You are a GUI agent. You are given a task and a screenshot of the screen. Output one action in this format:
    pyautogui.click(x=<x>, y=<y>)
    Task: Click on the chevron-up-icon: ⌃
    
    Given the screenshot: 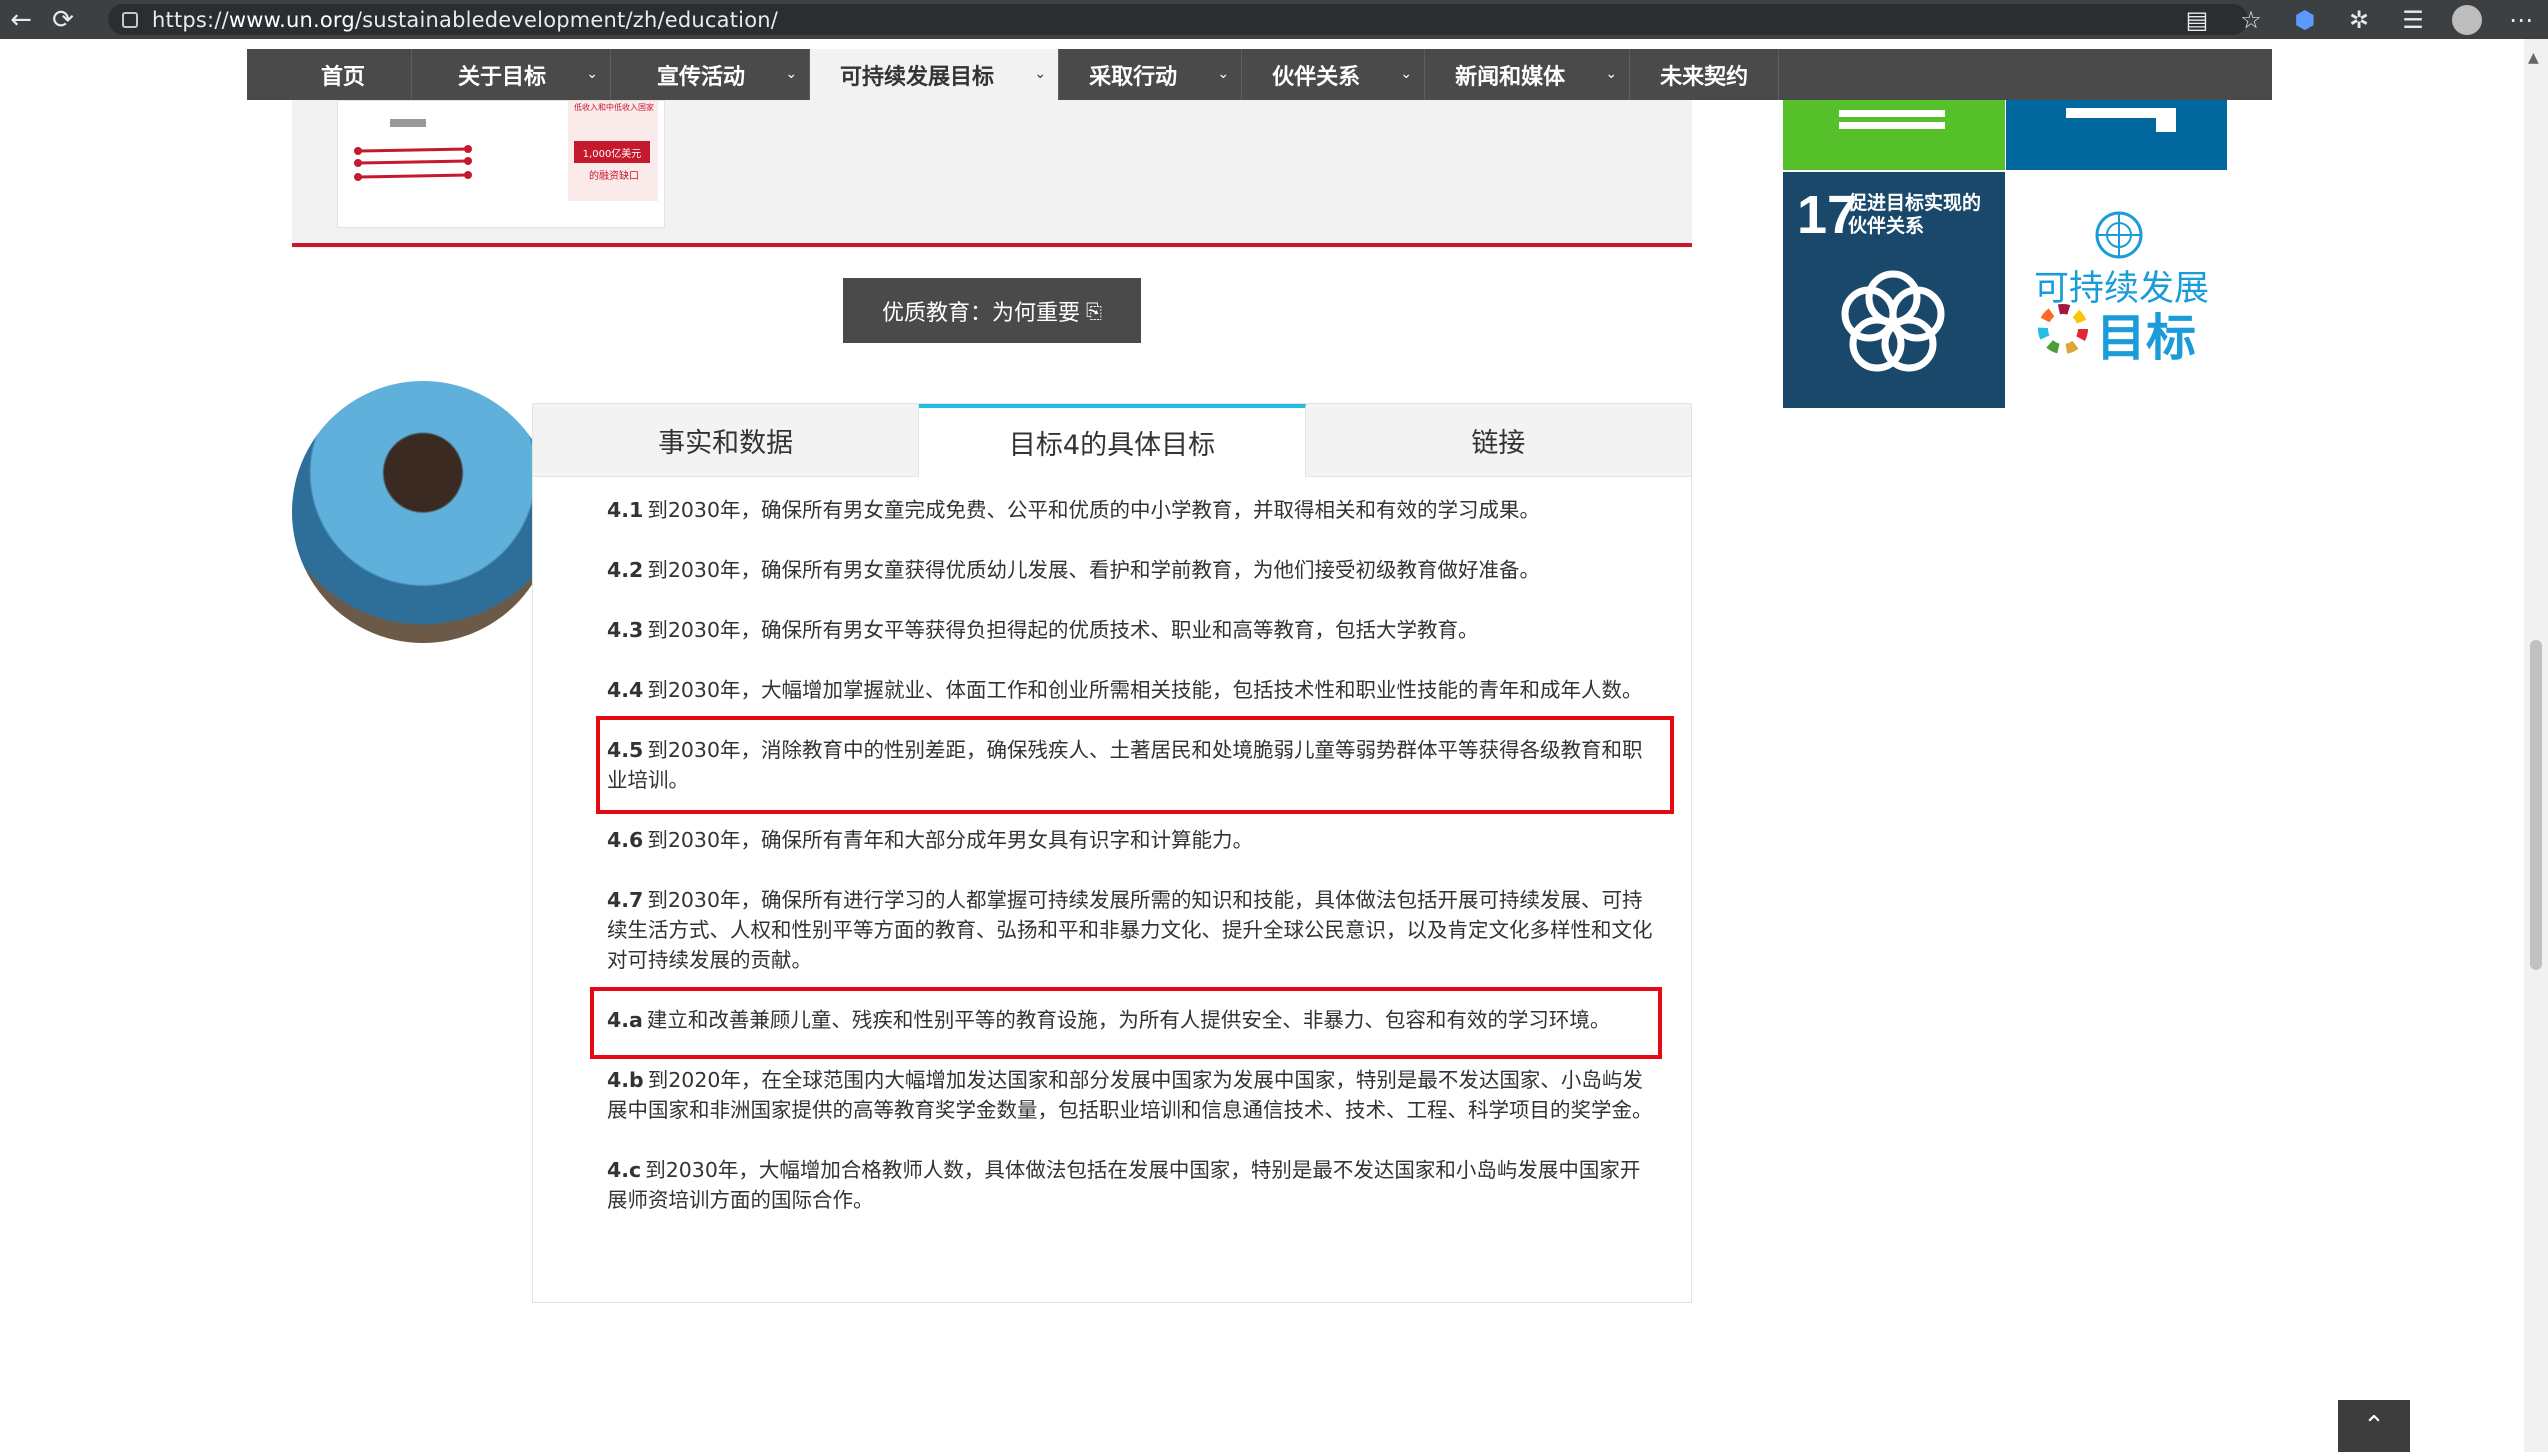 What is the action you would take?
    pyautogui.click(x=2374, y=1426)
    